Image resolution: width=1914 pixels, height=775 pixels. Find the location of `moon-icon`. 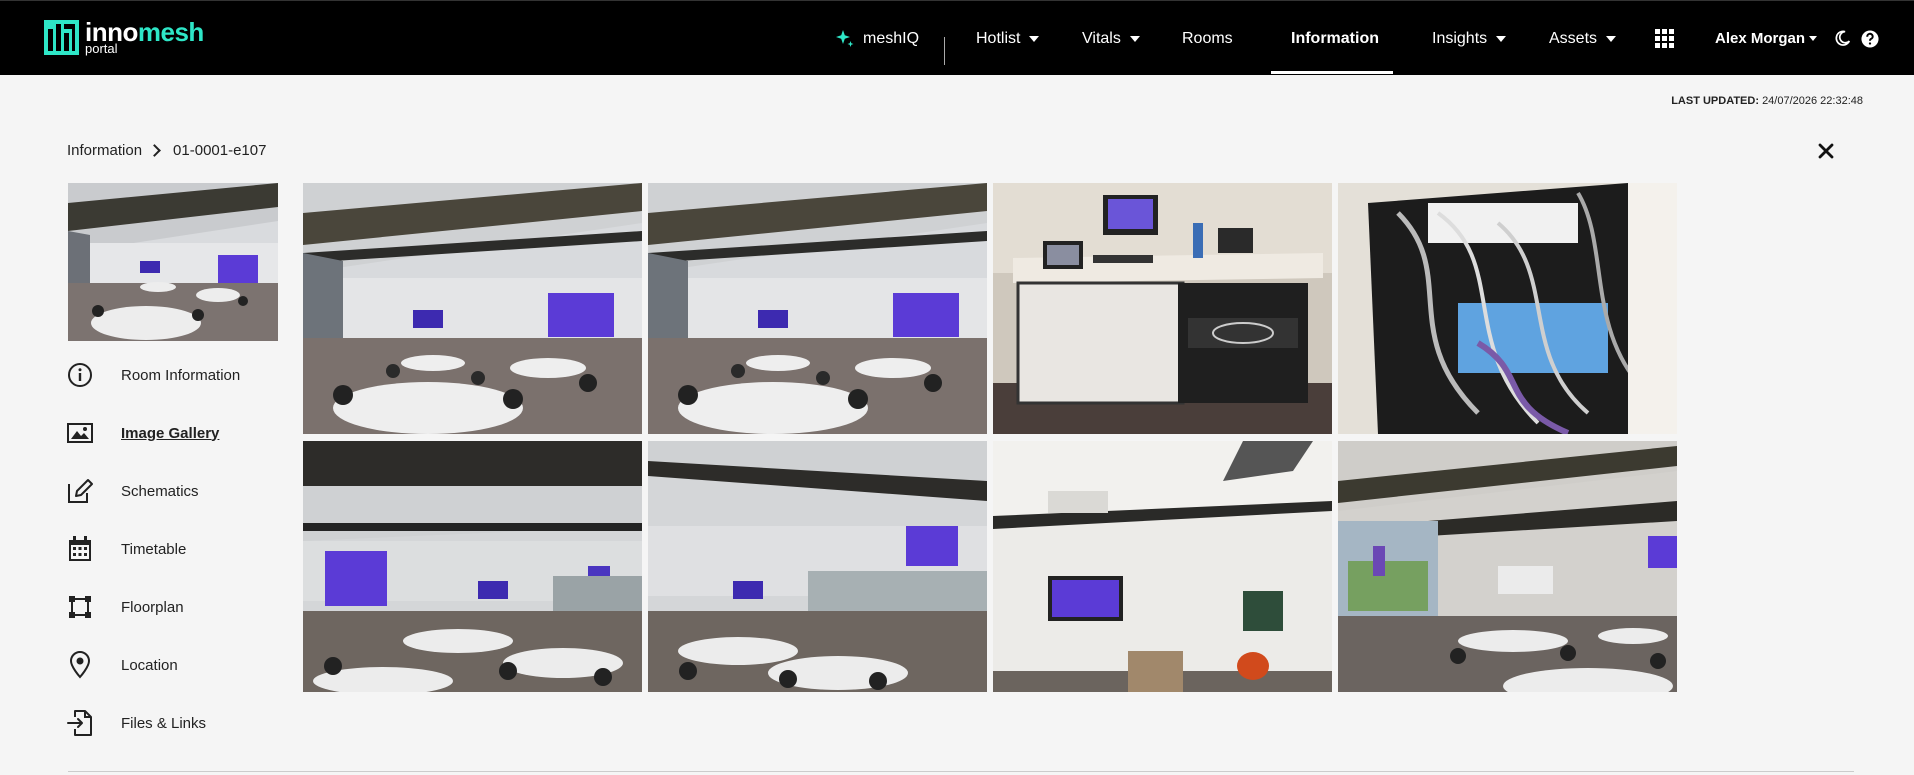

moon-icon is located at coordinates (1843, 38).